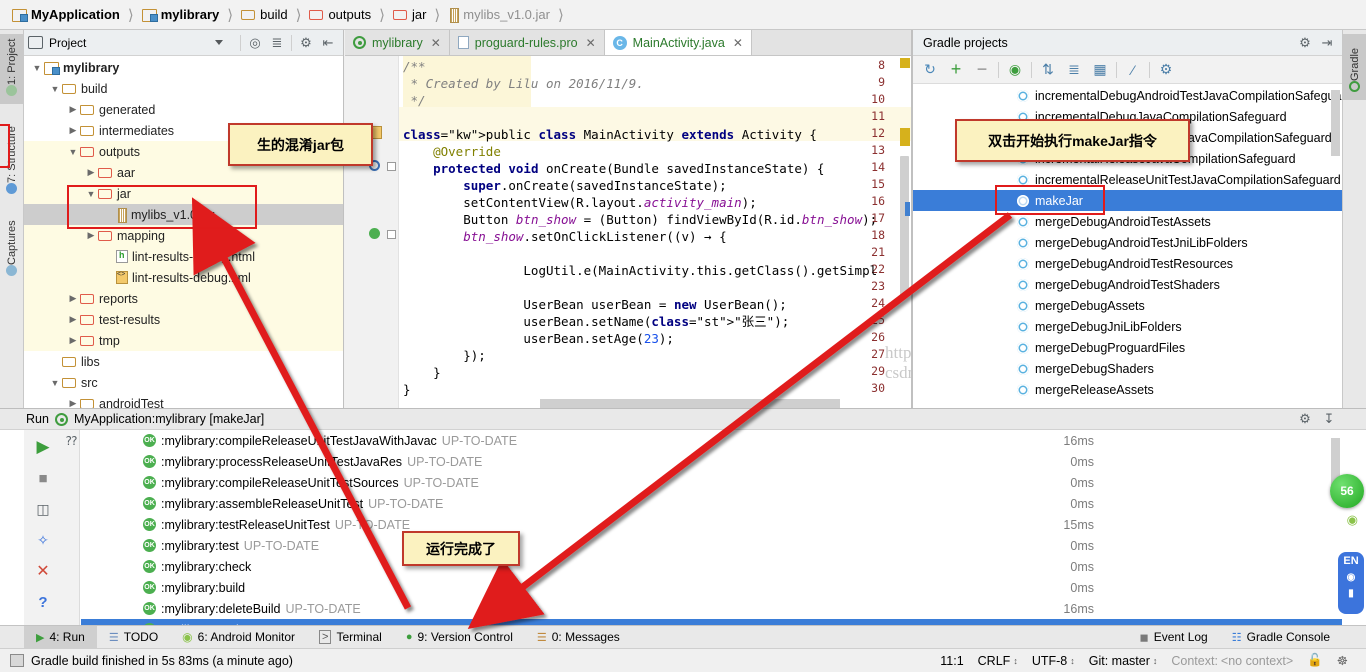 This screenshot has width=1366, height=672. I want to click on editor-hscrollbar, so click(690, 403).